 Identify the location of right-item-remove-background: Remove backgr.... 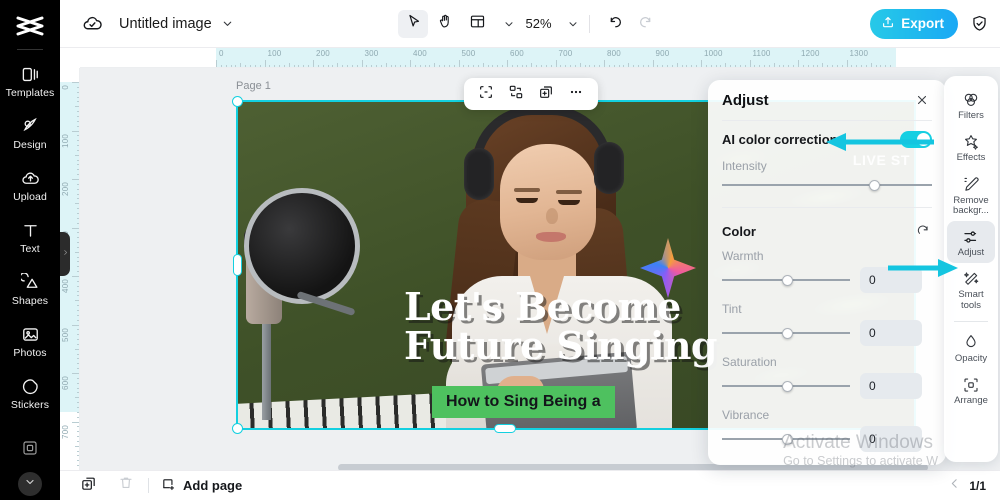
(971, 195).